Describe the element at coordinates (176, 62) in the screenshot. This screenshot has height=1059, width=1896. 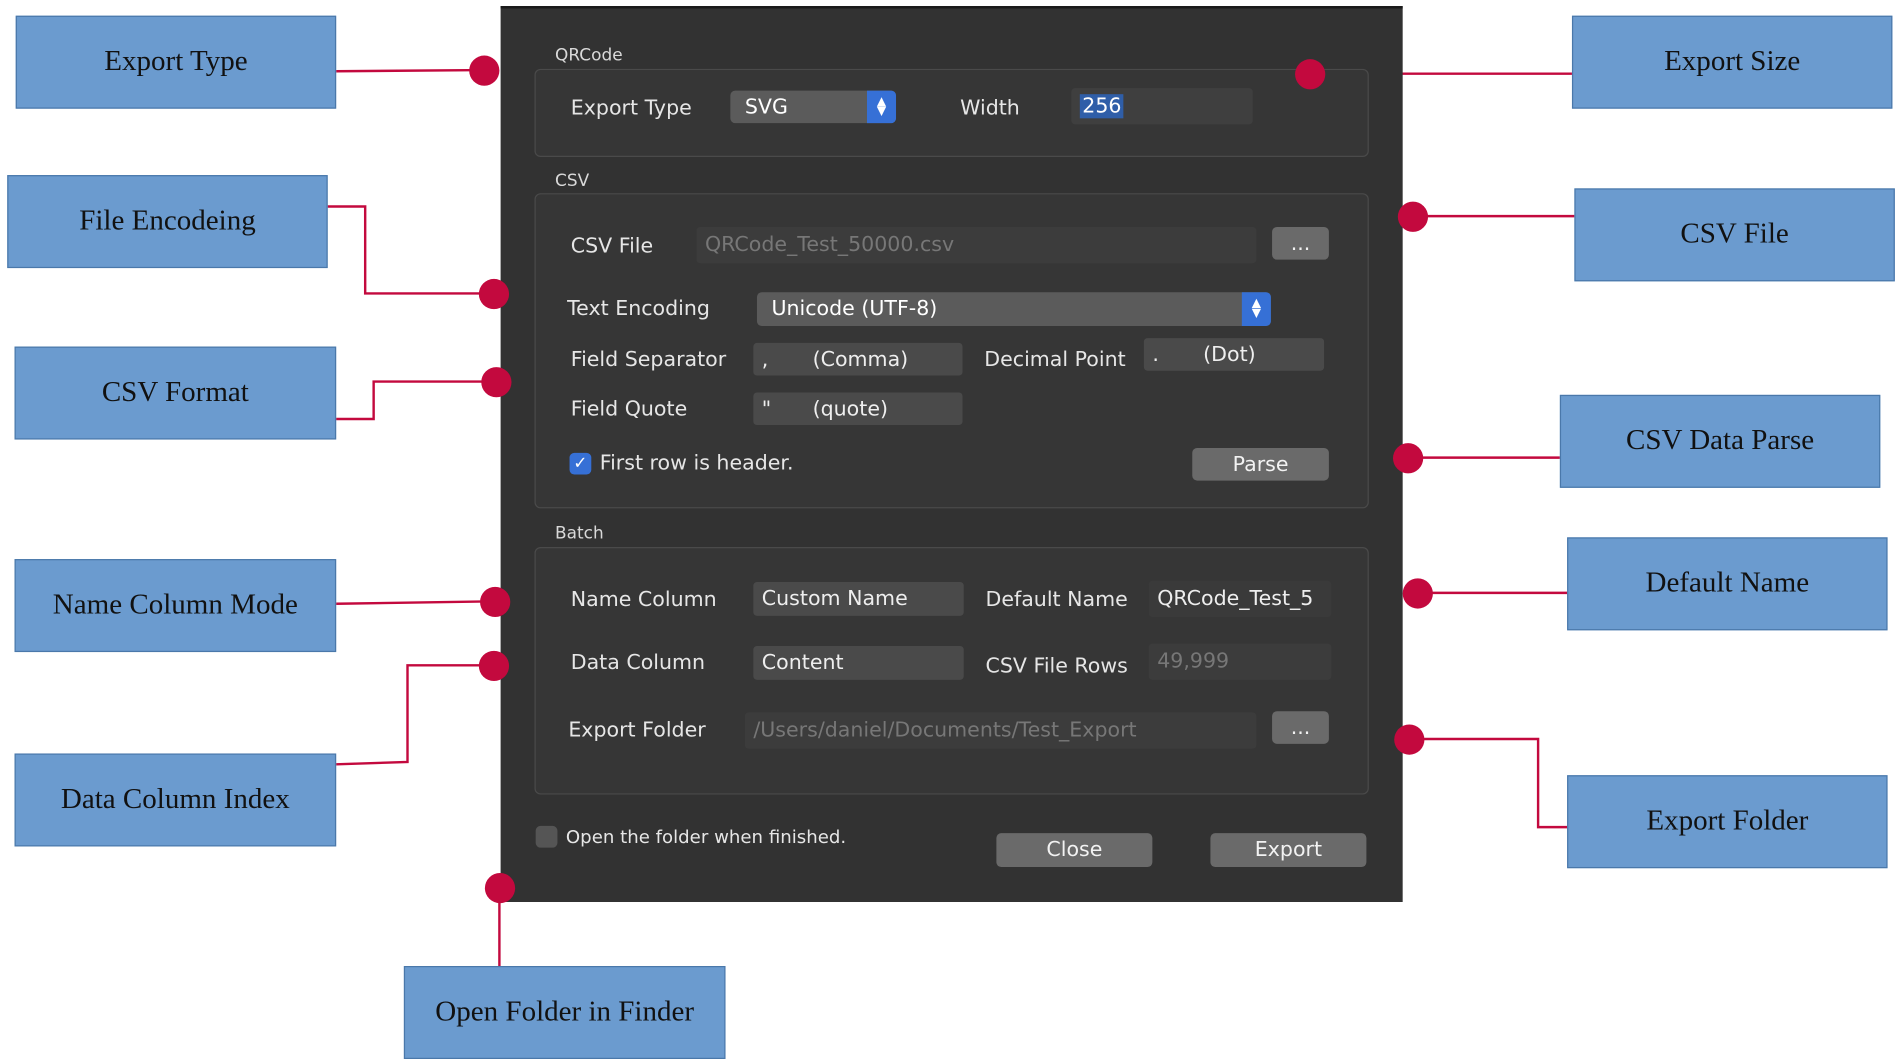
I see `annotation-export-type: Export Type` at that location.